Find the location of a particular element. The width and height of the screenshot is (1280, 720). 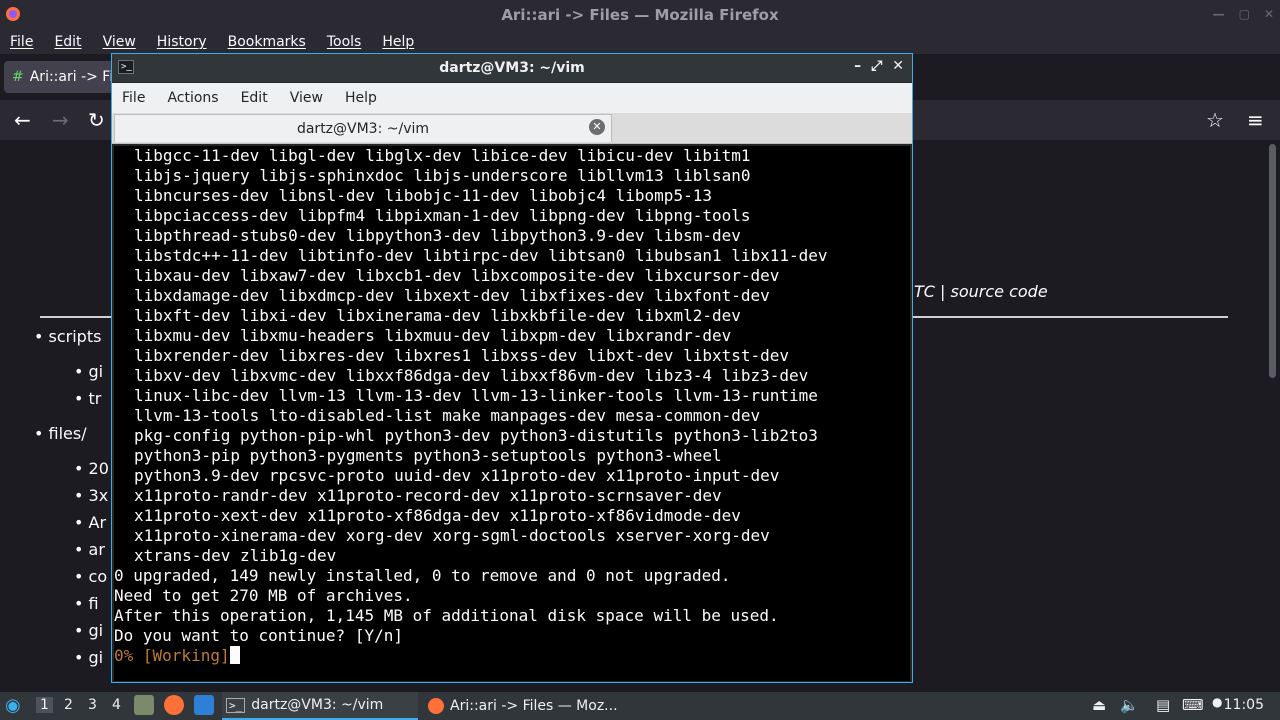

forward-icon: → is located at coordinates (60, 120).